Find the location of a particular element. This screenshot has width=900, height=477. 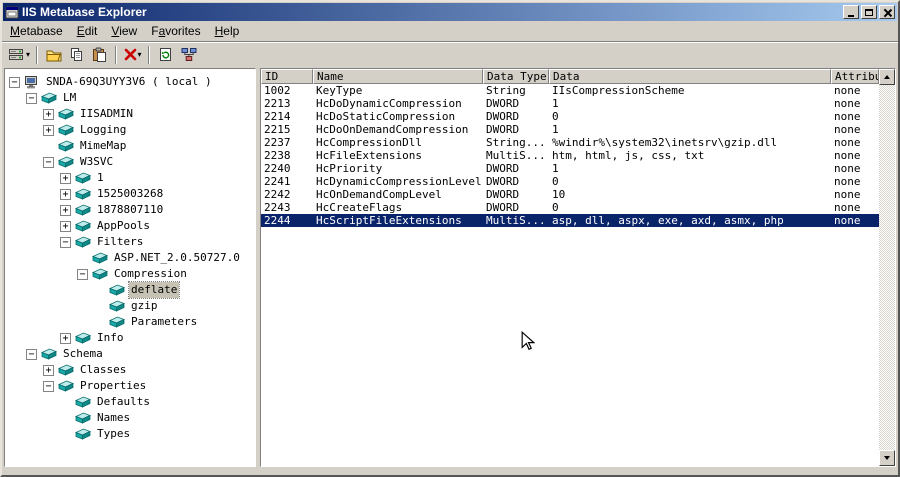

column-header-data-type: Data Type is located at coordinates (516, 76).